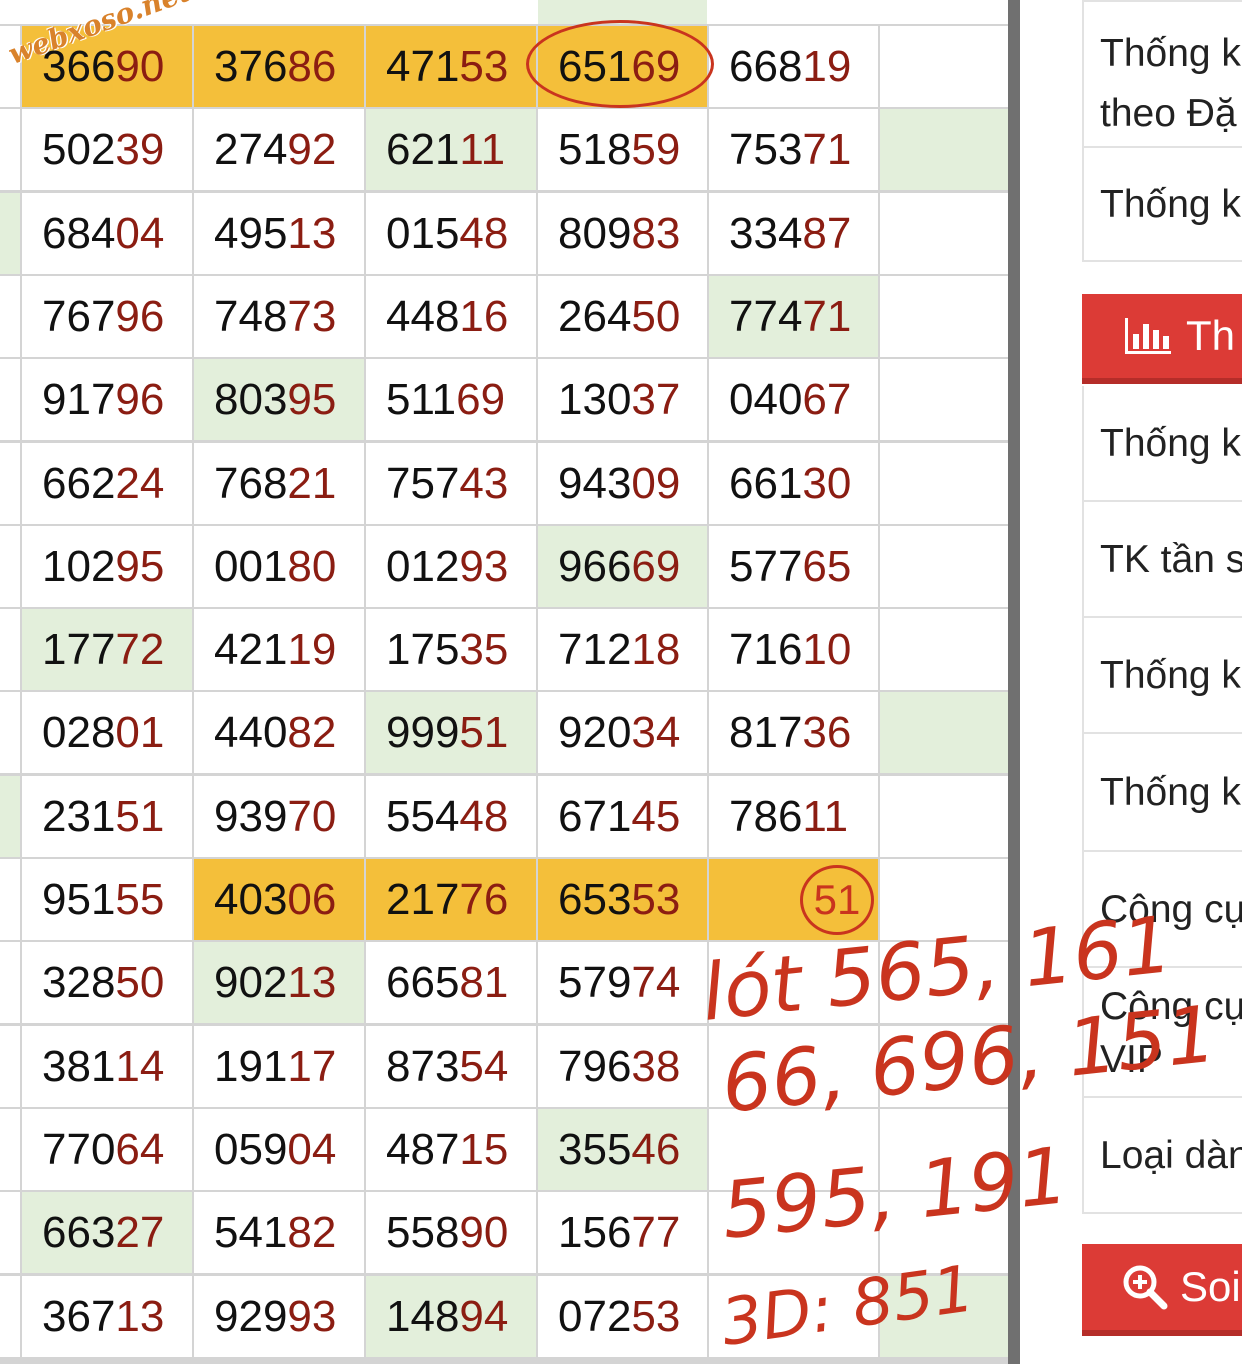  I want to click on number-head: 355, so click(595, 1149).